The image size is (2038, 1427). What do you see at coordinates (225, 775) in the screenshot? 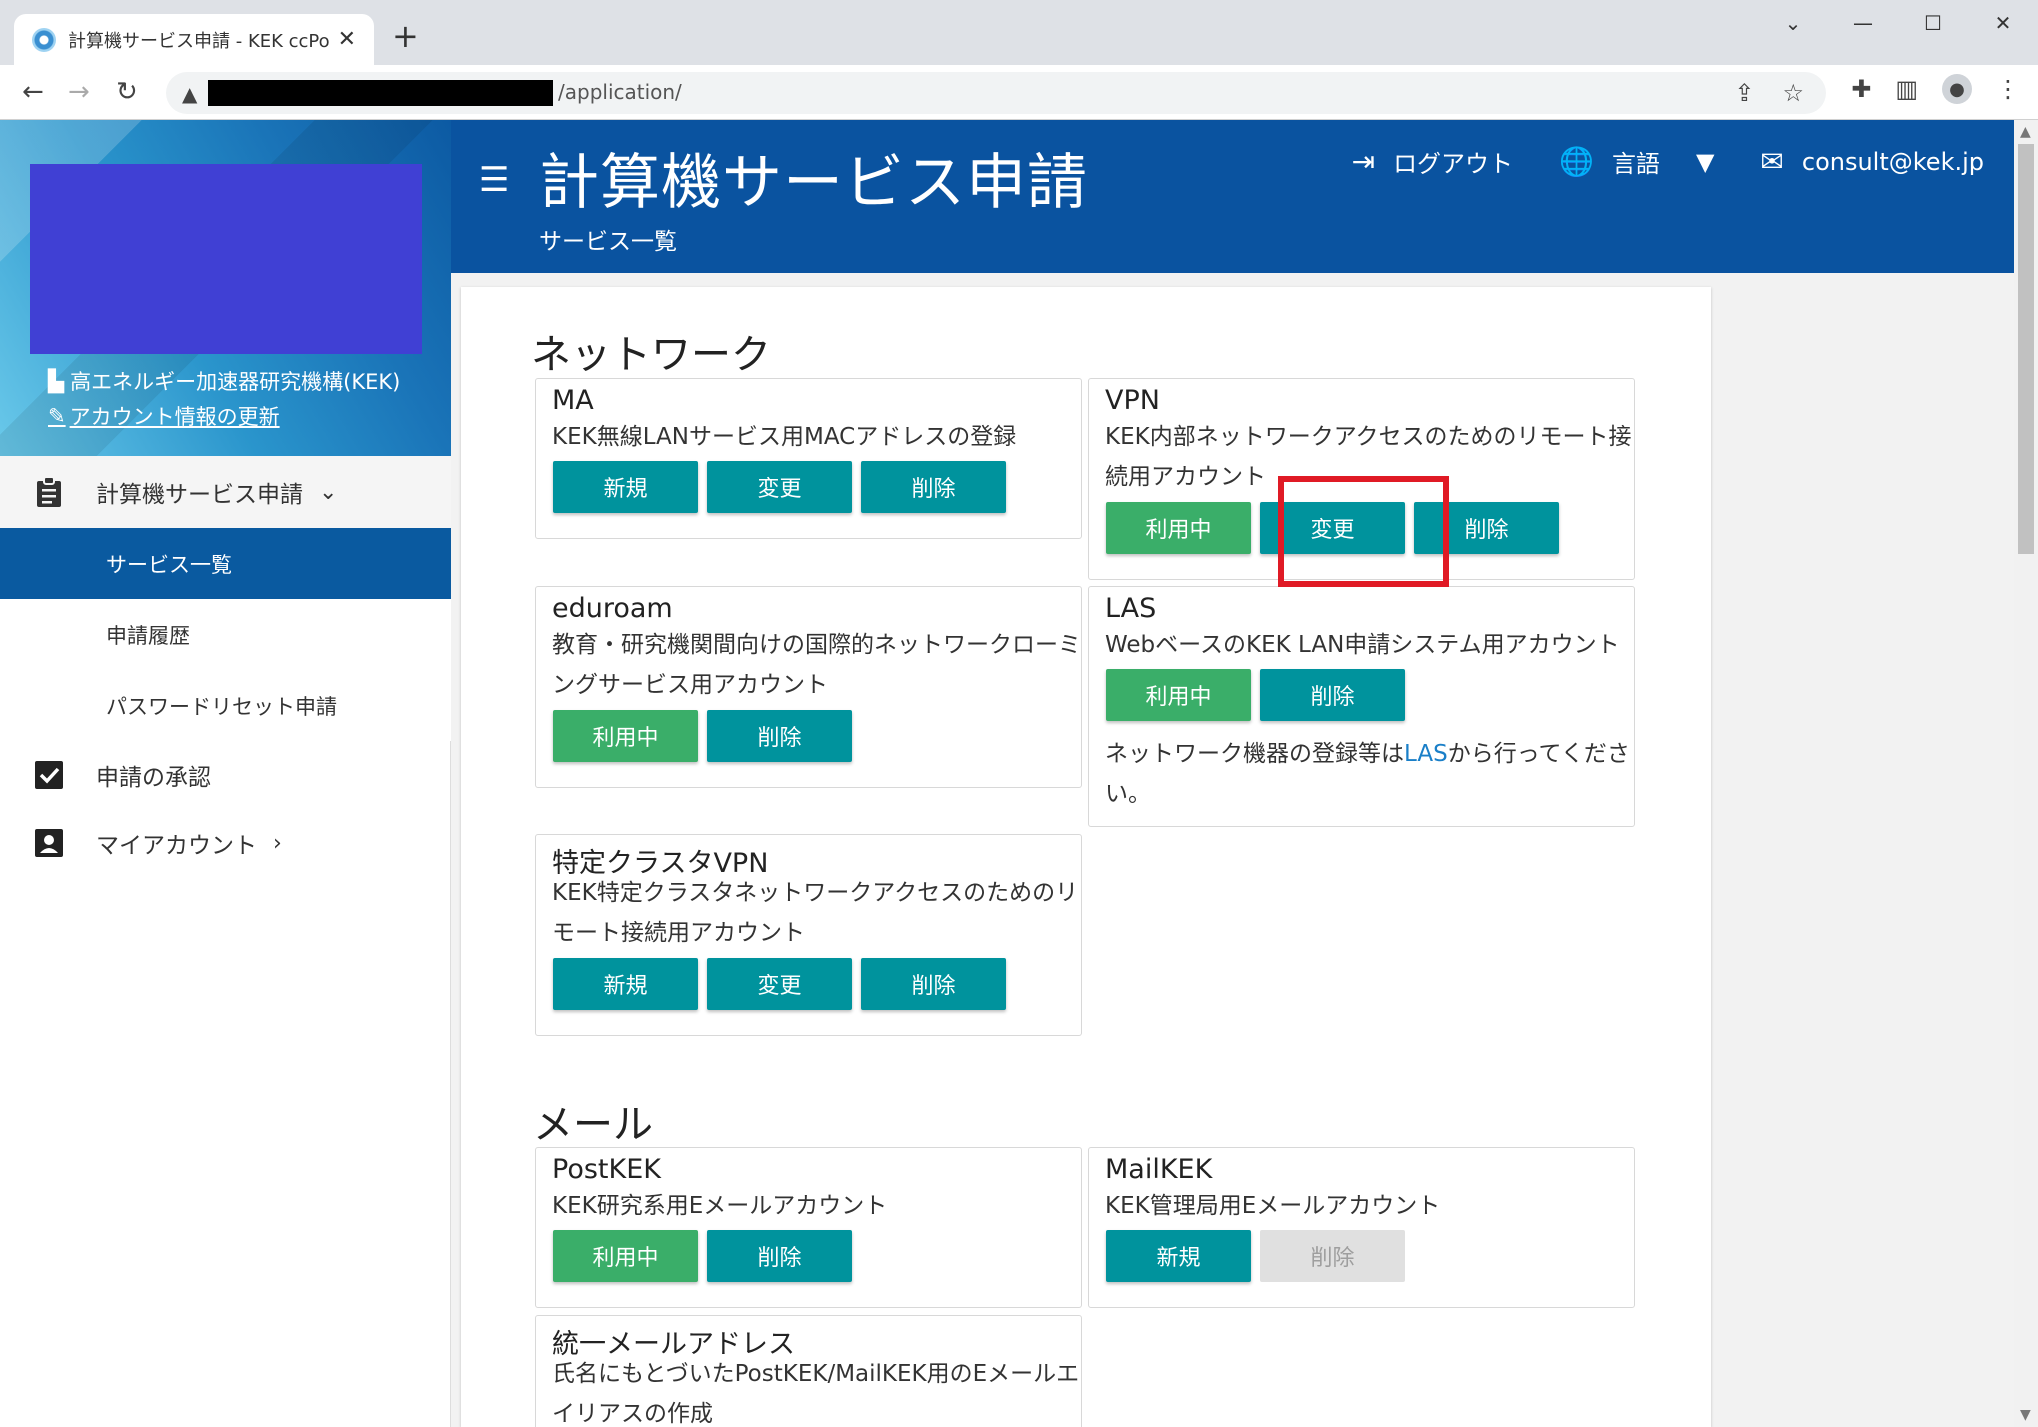
I see `sidebar-item-approval: 申請の承認` at bounding box center [225, 775].